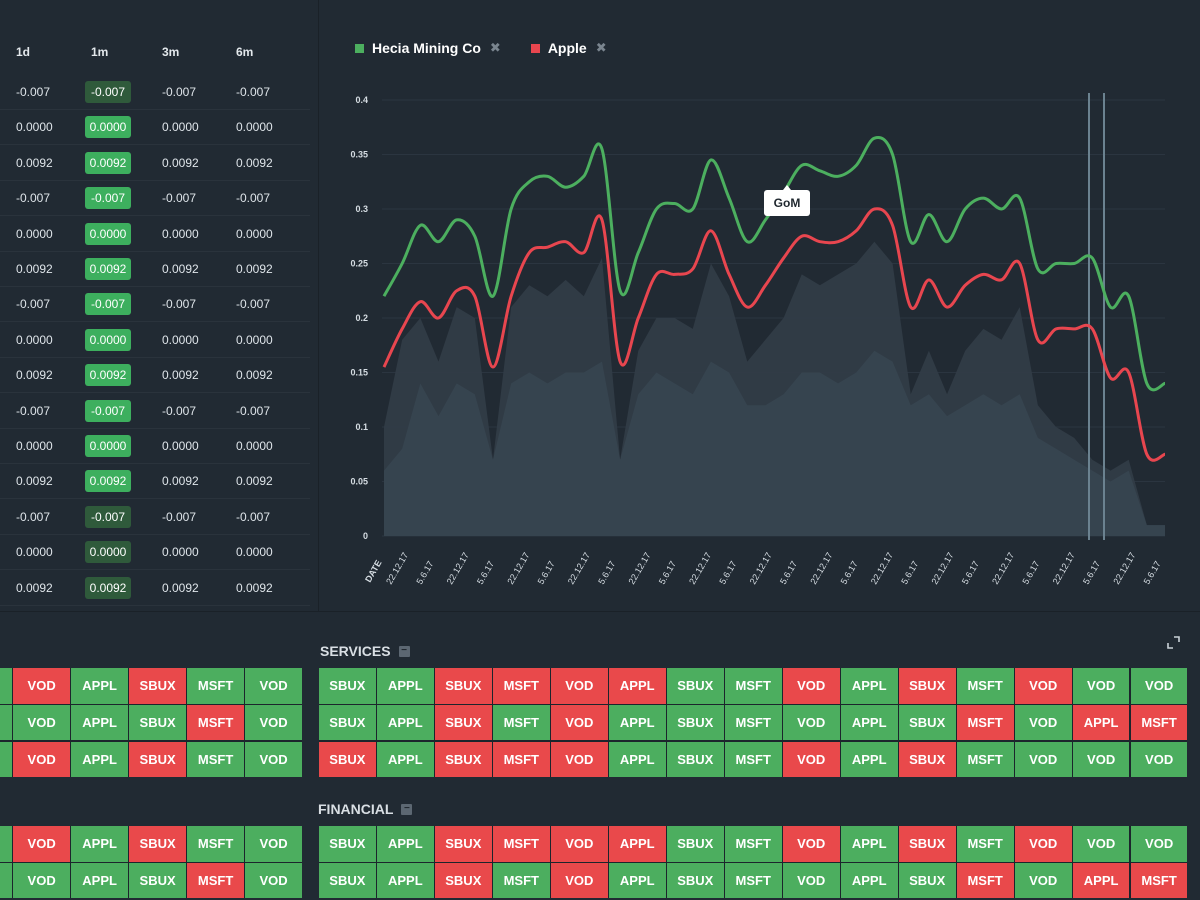 The height and width of the screenshot is (900, 1200). Describe the element at coordinates (23, 52) in the screenshot. I see `column-header-1d: 1d` at that location.